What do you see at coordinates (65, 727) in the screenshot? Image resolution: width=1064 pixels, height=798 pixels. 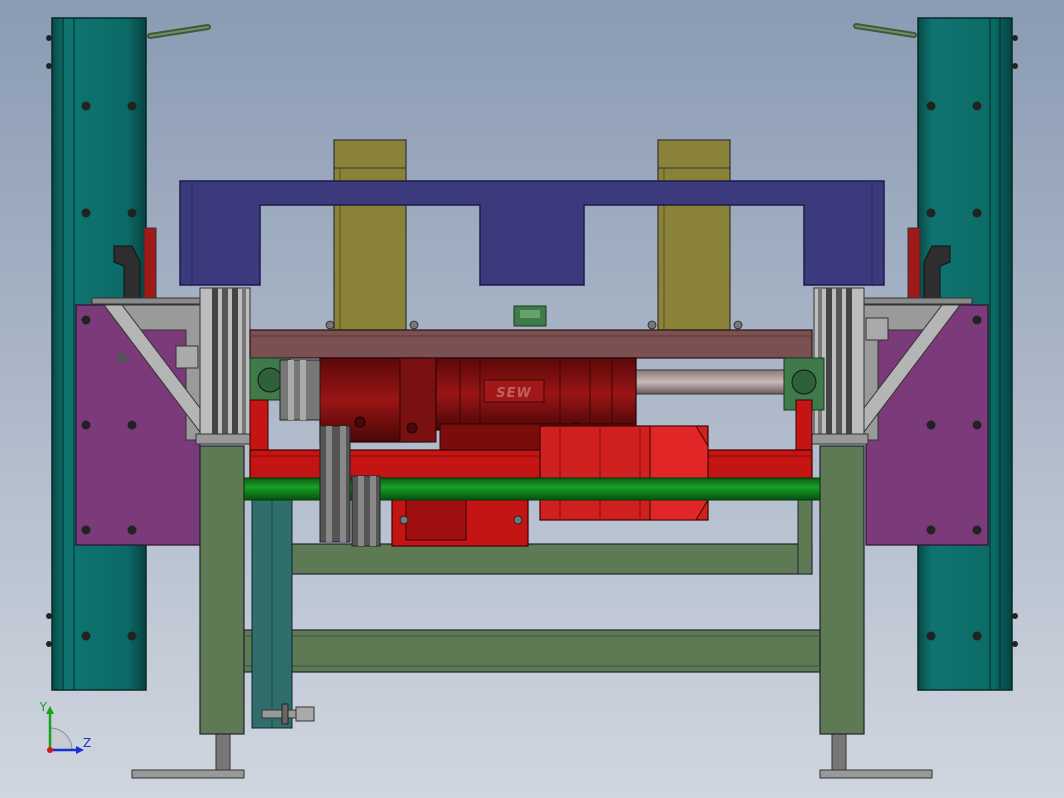 I see `axis-triad: Y Z` at bounding box center [65, 727].